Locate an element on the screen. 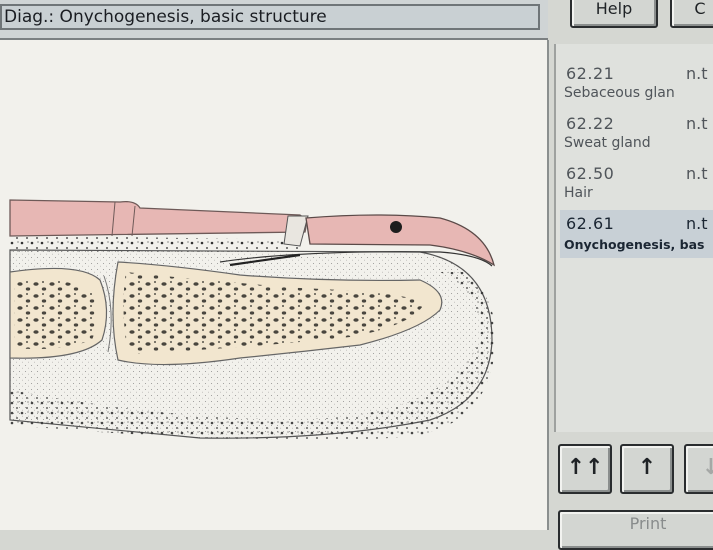  navigation-area: ↑↑ ↑ ↓ Print is located at coordinates (631, 491).